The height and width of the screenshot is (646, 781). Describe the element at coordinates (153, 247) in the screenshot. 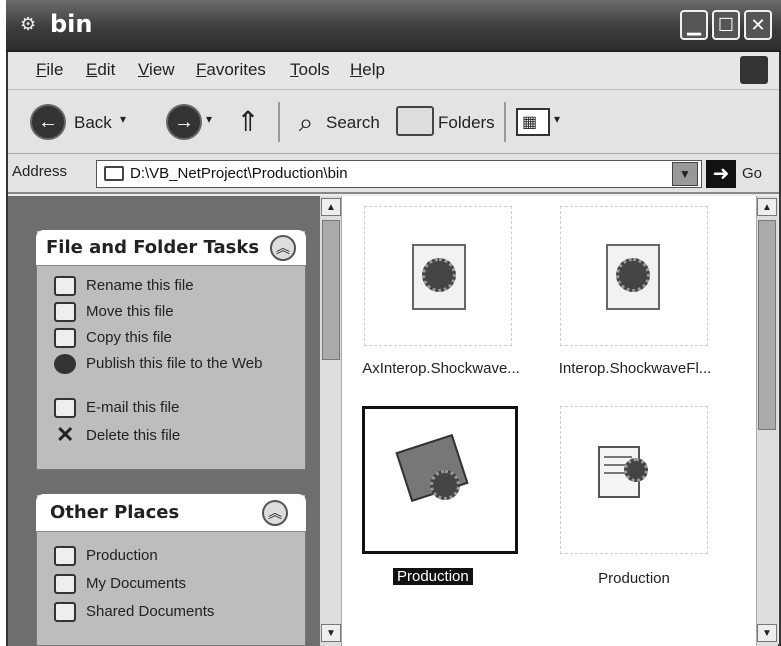

I see `tasks-title: File and Folder Tasks` at that location.